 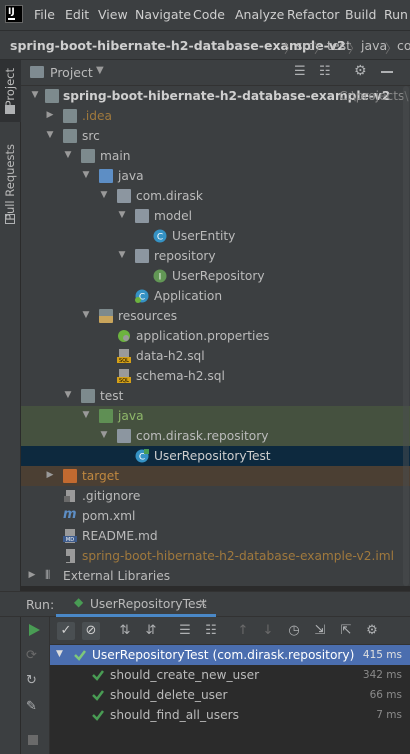 I want to click on tree-node-user-entity: C UserEntity, so click(x=215, y=236).